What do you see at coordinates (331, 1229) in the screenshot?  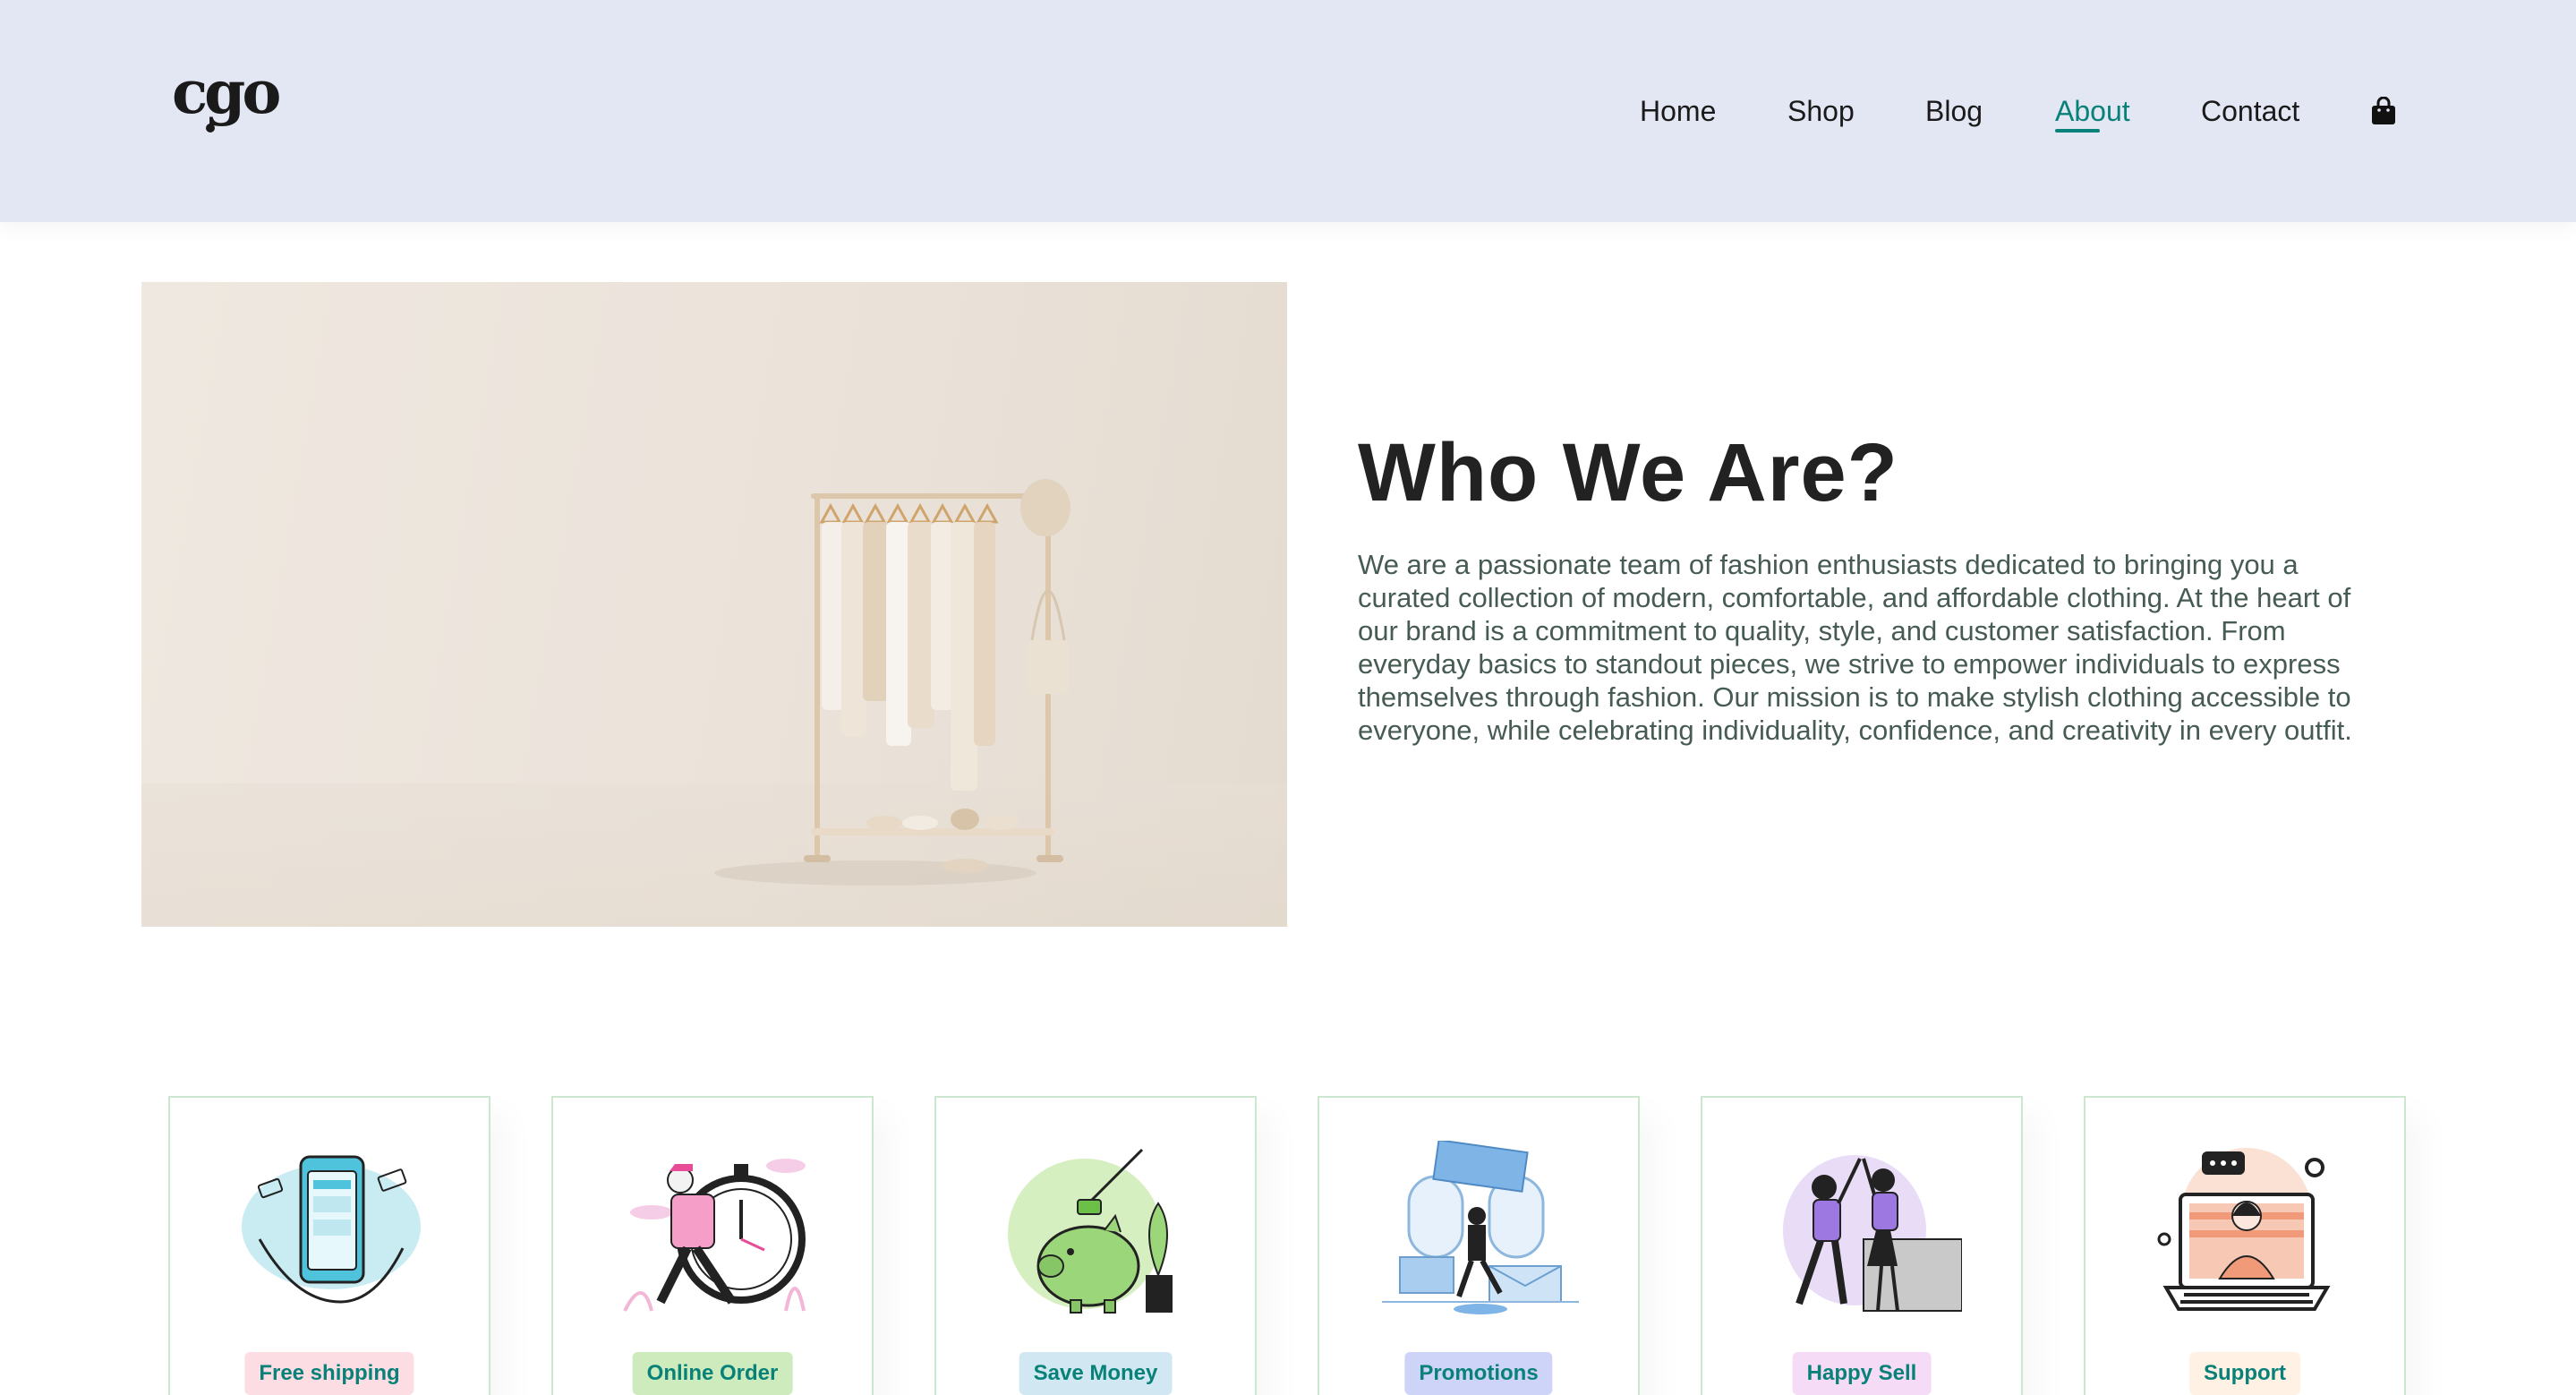 I see `phone-payment-icon` at bounding box center [331, 1229].